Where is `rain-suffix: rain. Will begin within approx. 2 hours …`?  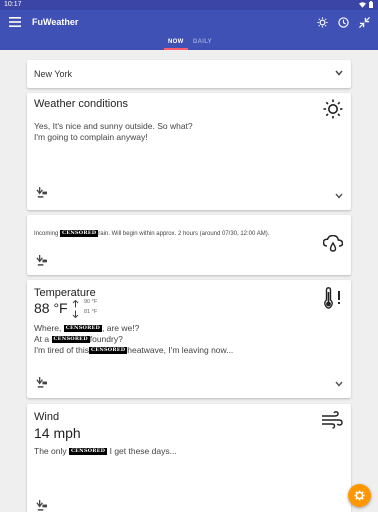 rain-suffix: rain. Will begin within approx. 2 hours … is located at coordinates (184, 234).